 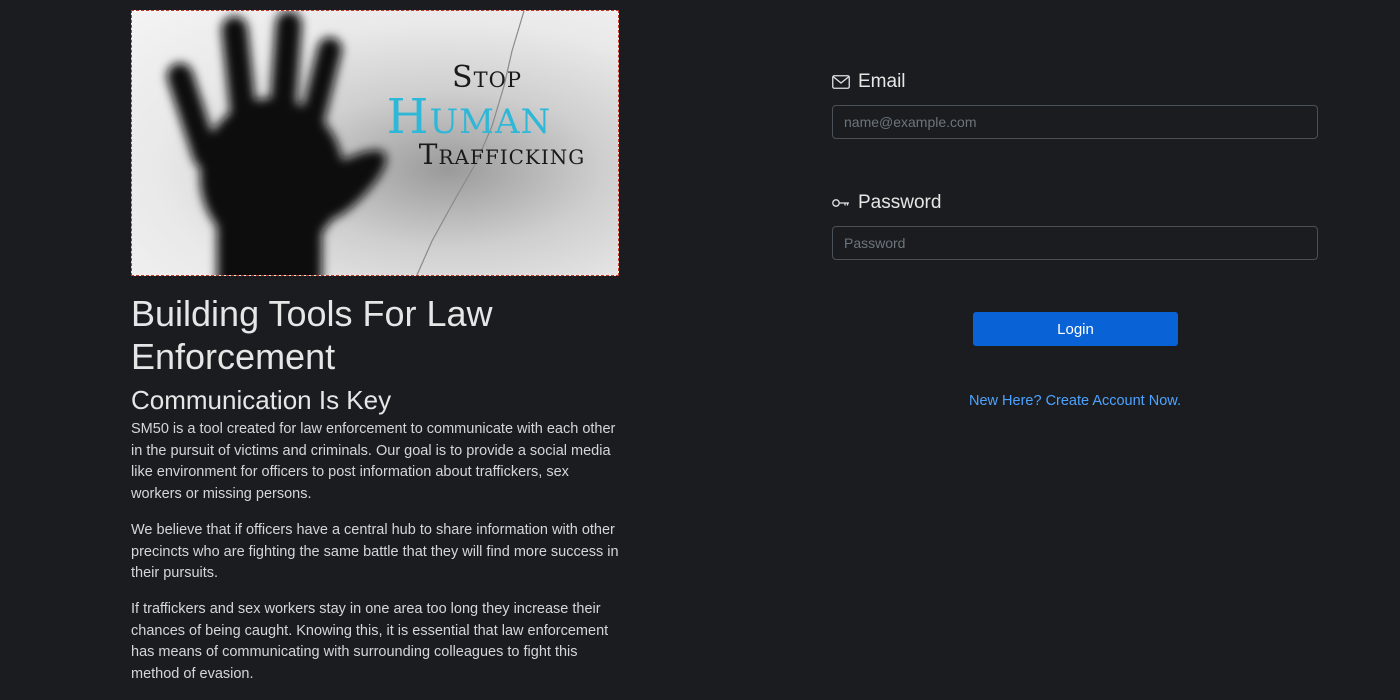 I want to click on hero-slogan-line3: Trafficking, so click(x=502, y=154).